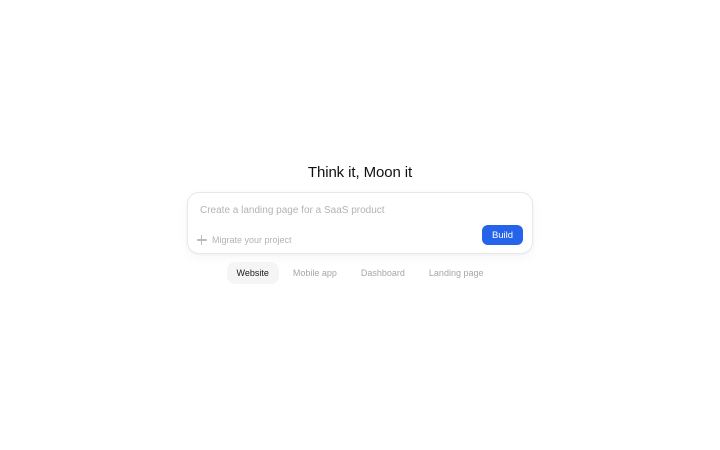  I want to click on prompt-card: Migrate your project Build, so click(360, 223).